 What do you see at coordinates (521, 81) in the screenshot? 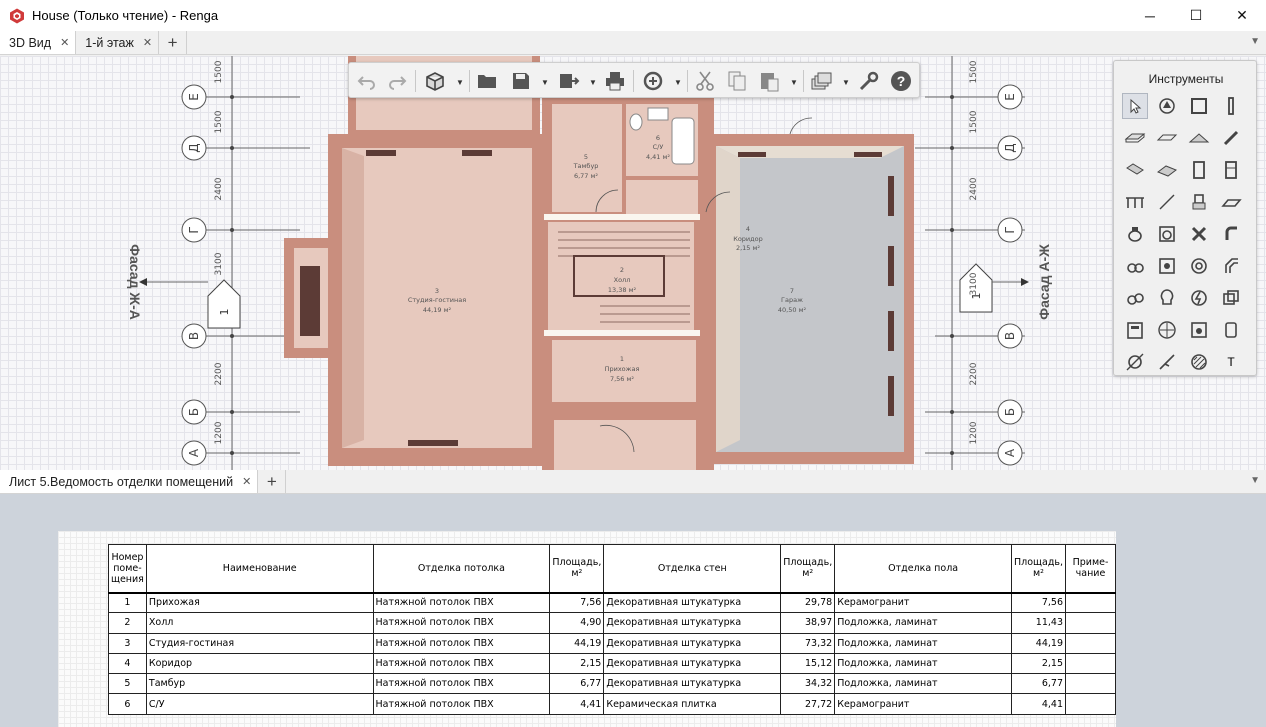
I see `save-icon` at bounding box center [521, 81].